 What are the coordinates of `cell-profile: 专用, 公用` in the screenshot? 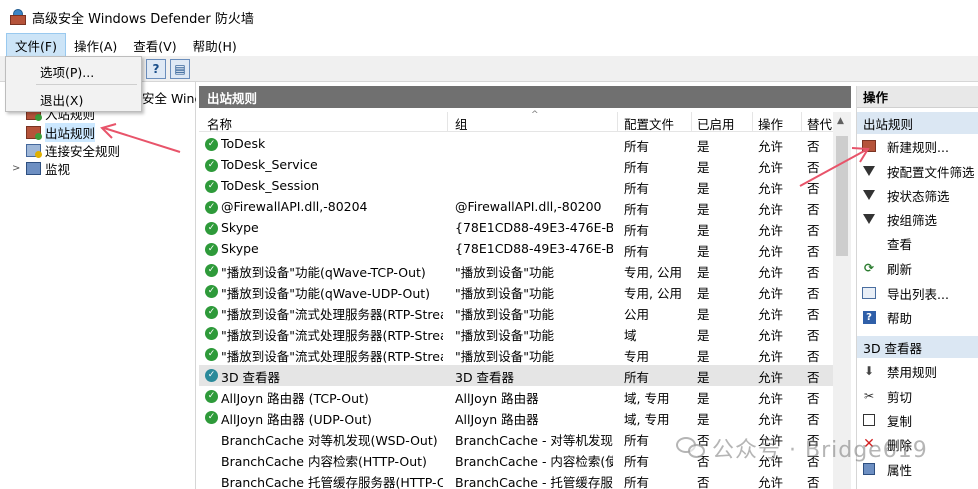 It's located at (653, 293).